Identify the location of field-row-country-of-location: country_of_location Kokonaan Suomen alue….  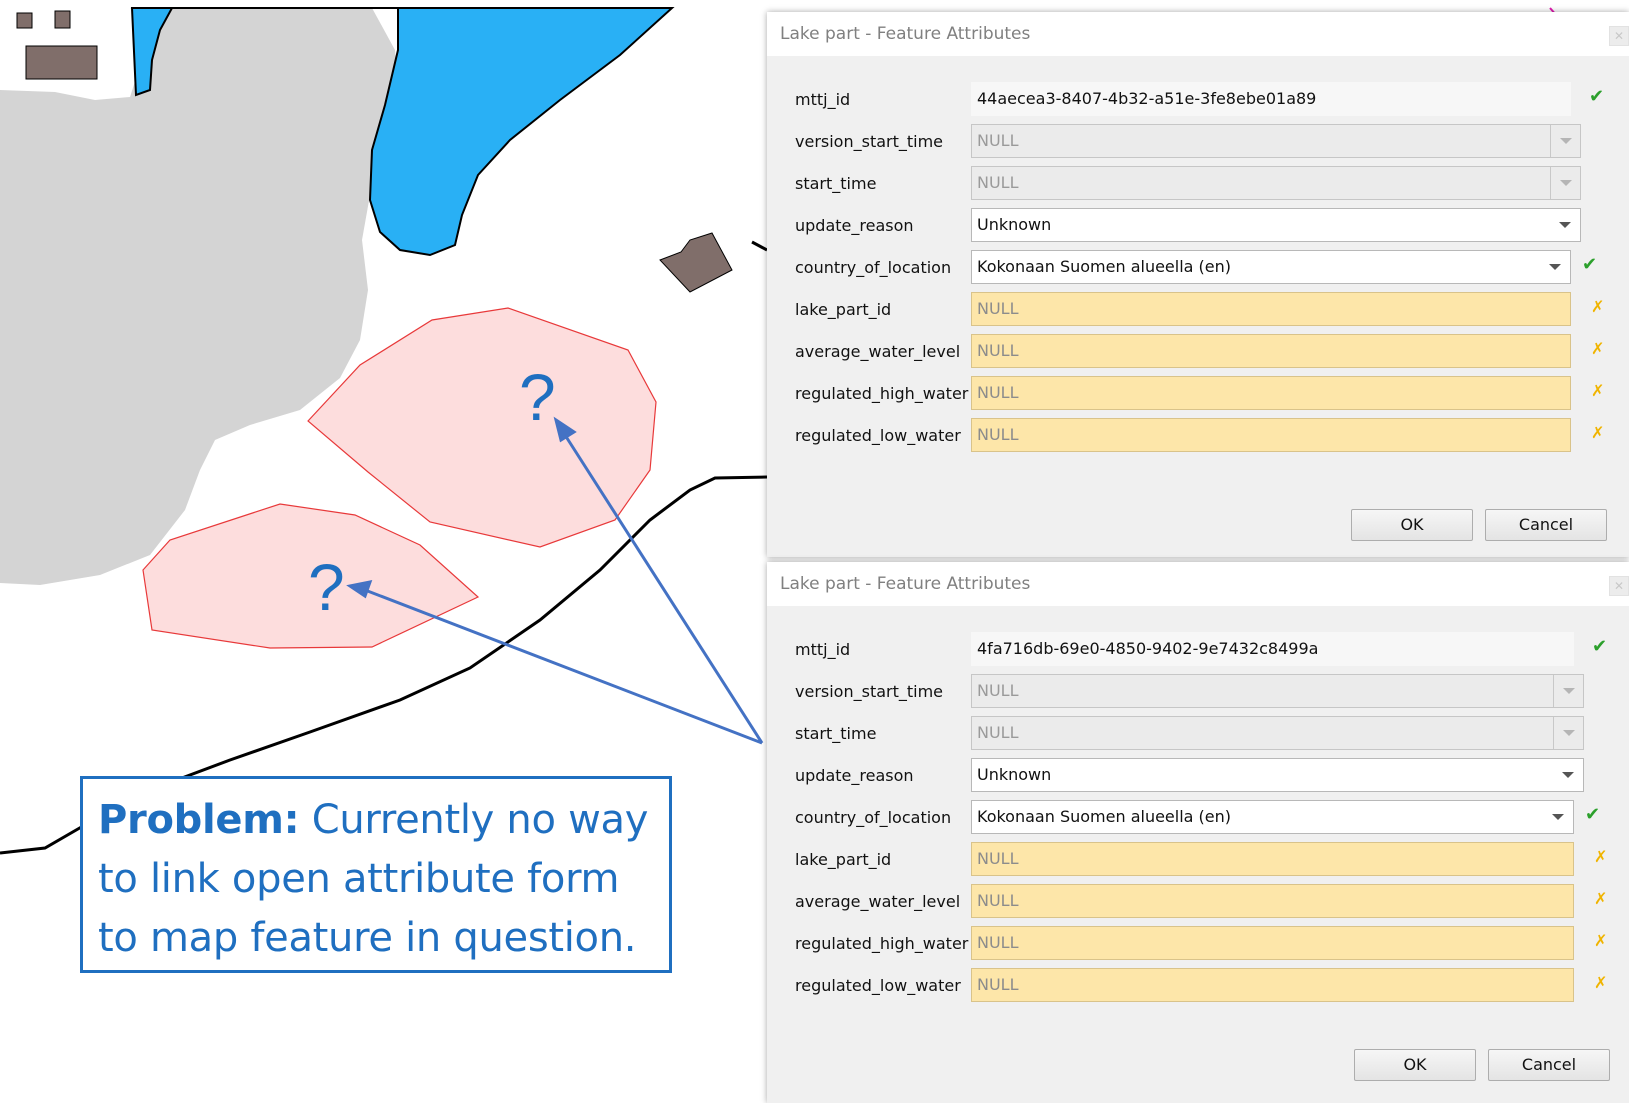
(1198, 267).